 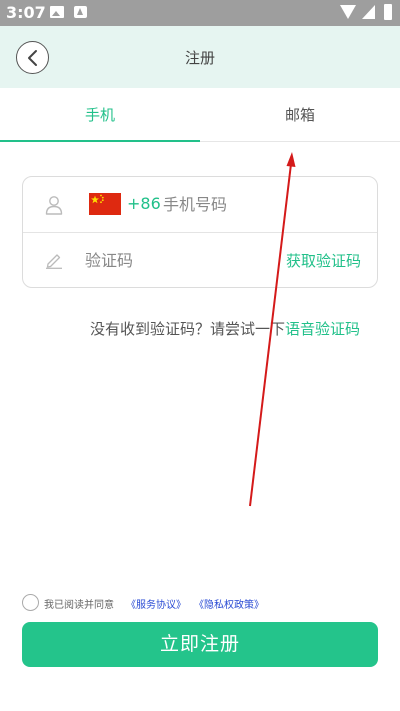 I want to click on signal-icon, so click(x=368, y=12).